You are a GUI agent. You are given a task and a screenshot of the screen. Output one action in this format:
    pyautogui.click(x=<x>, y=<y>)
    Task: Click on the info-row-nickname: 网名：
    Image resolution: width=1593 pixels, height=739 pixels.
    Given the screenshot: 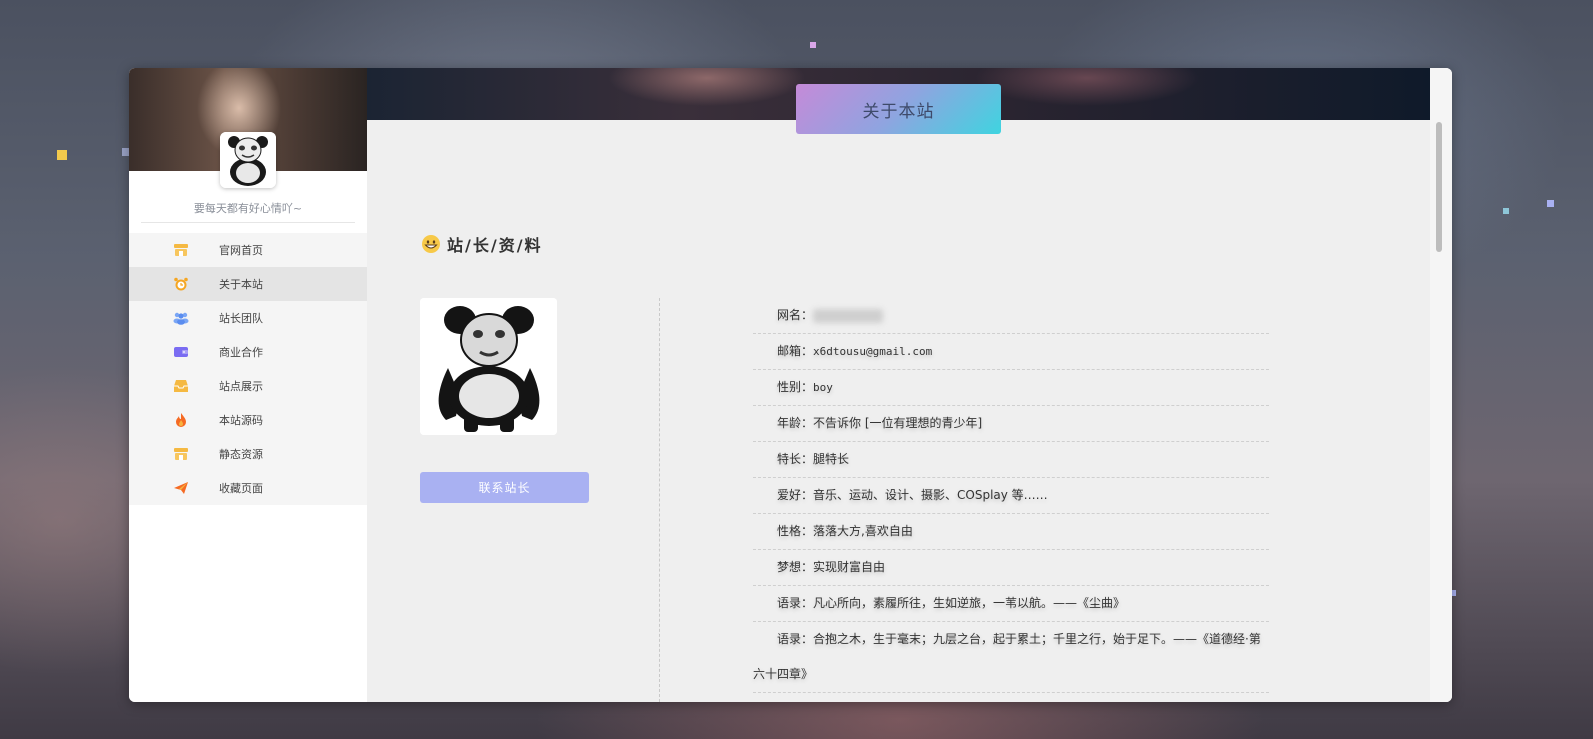 What is the action you would take?
    pyautogui.click(x=1011, y=316)
    